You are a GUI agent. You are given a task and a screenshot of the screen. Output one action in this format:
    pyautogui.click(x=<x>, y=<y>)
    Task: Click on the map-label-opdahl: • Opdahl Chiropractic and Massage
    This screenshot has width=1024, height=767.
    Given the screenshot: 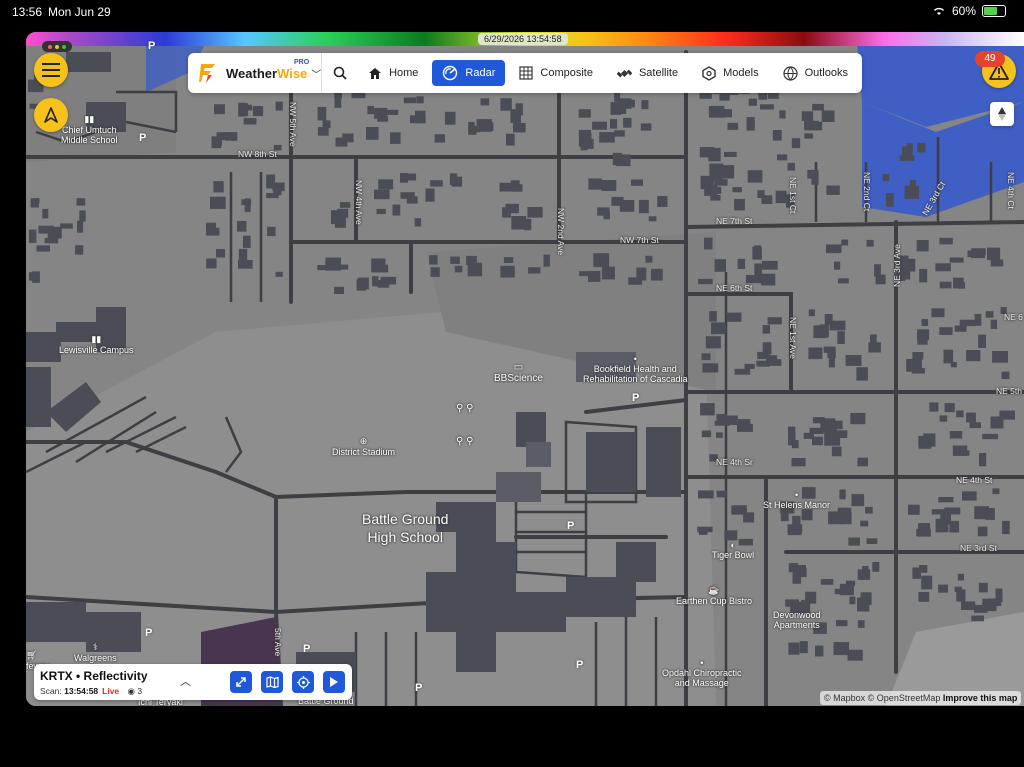 What is the action you would take?
    pyautogui.click(x=702, y=673)
    